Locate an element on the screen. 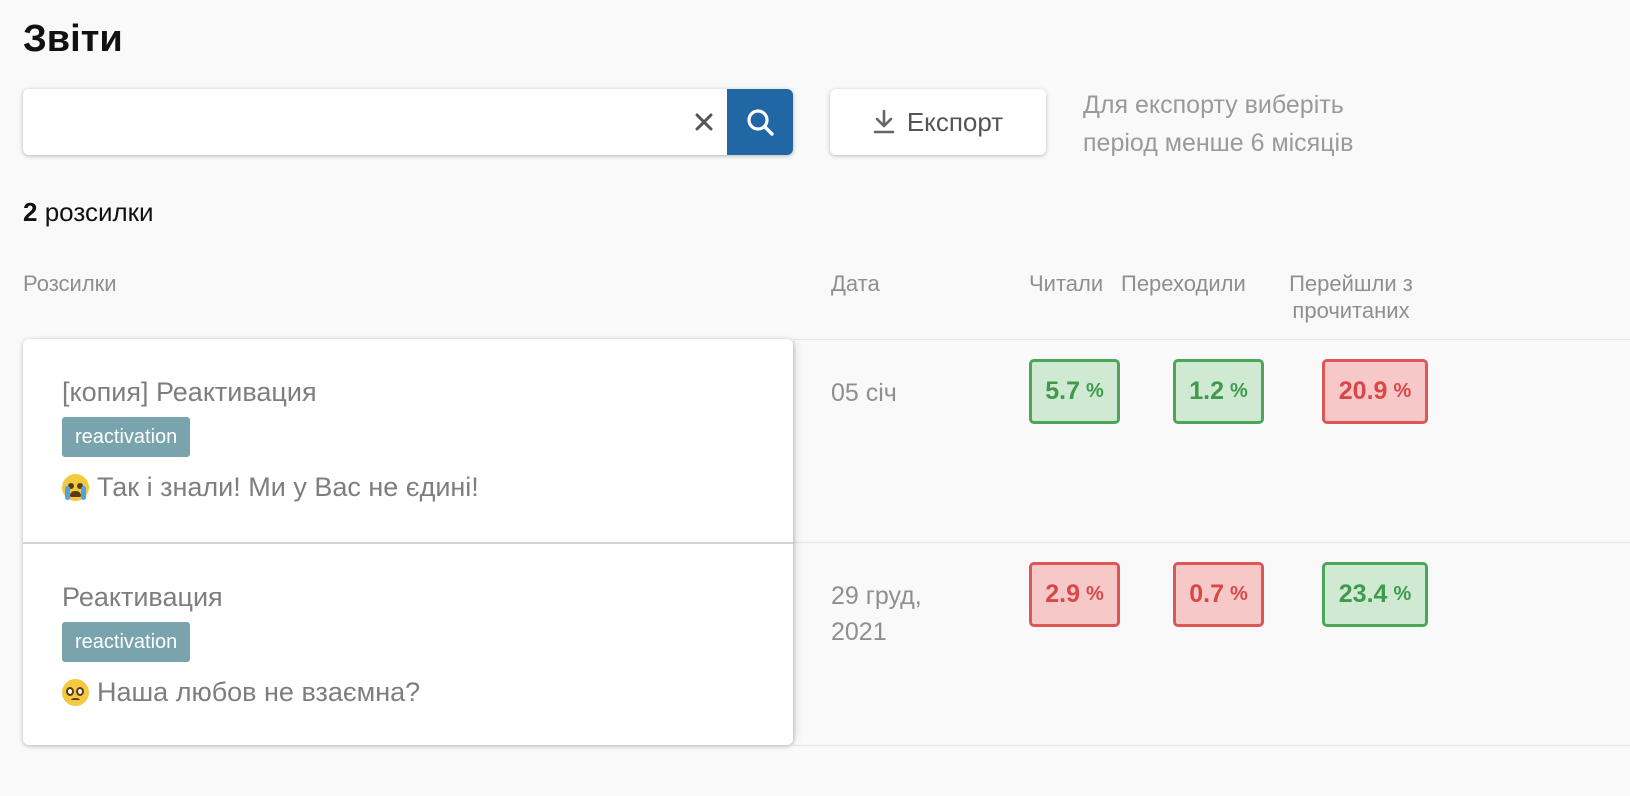 Image resolution: width=1630 pixels, height=796 pixels. mailing-date-line1: 29 груд, is located at coordinates (876, 596).